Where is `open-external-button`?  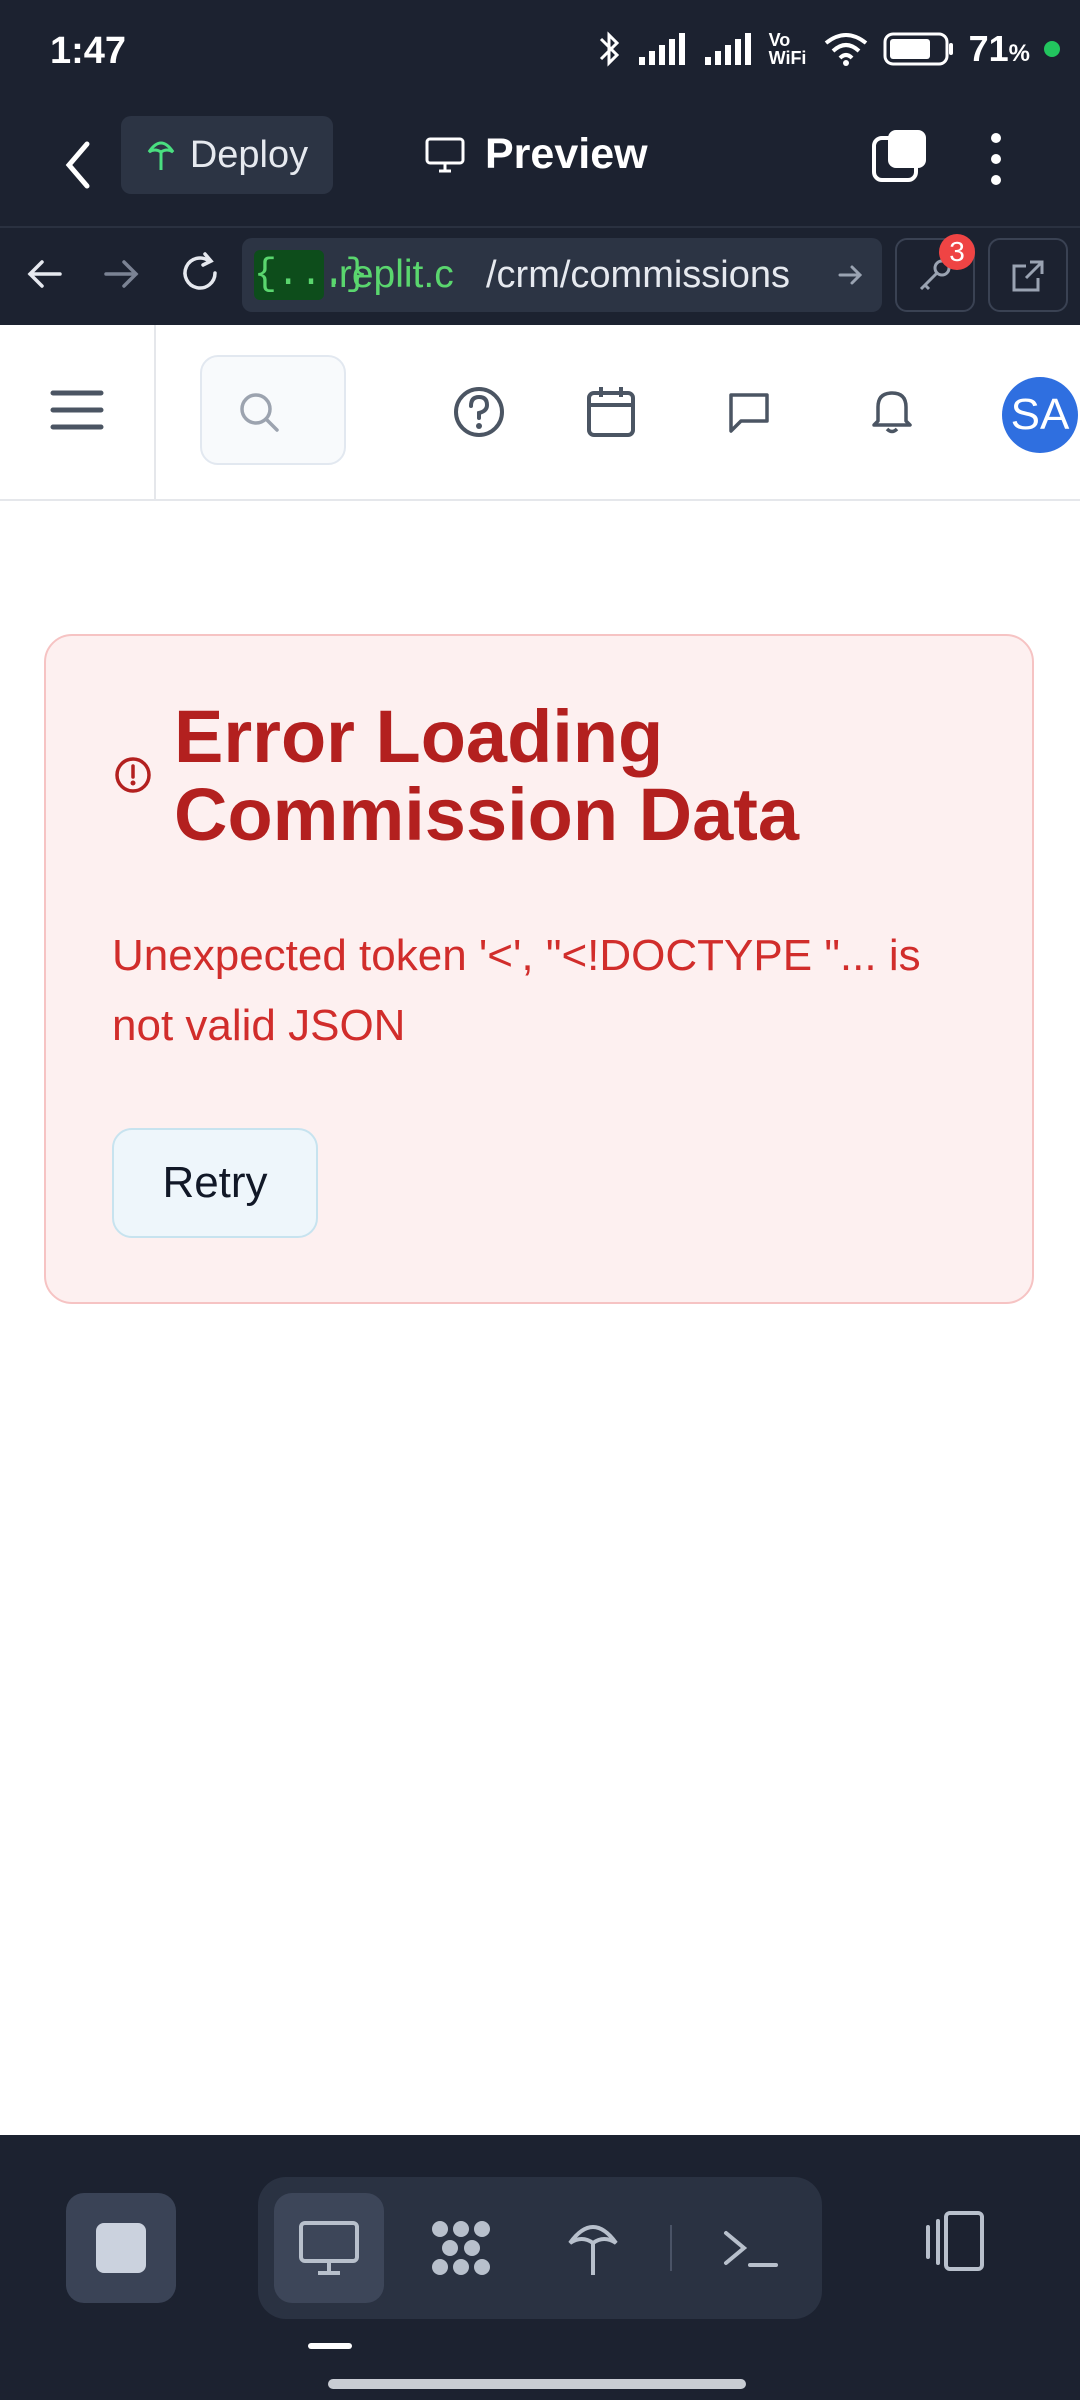
open-external-button is located at coordinates (1028, 275).